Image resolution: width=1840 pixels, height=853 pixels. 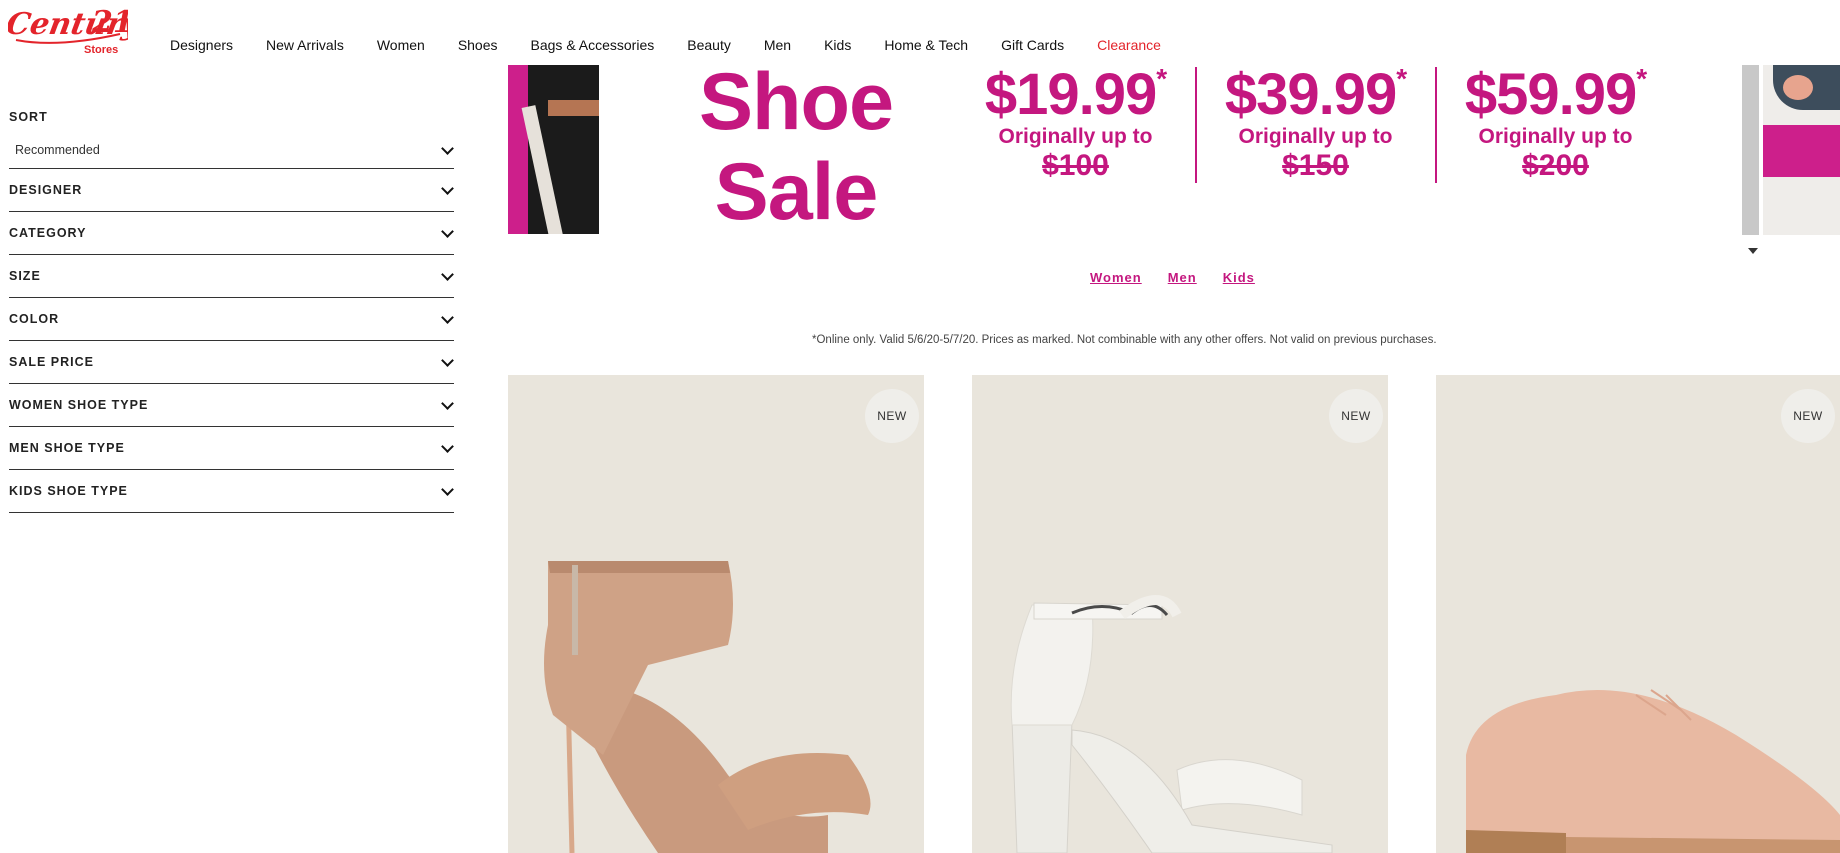 I want to click on nav-shoes: Shoes, so click(x=478, y=45).